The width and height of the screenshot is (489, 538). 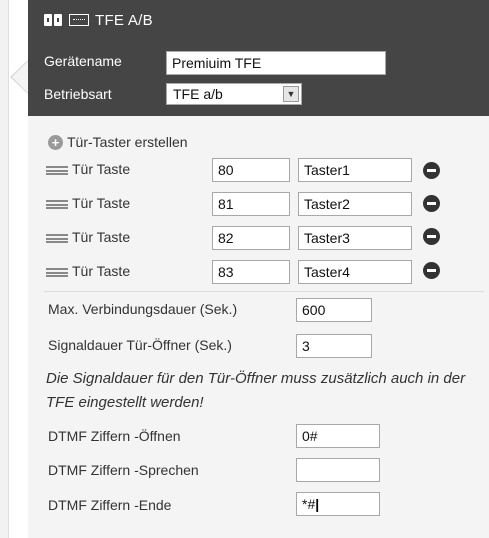 What do you see at coordinates (251, 170) in the screenshot?
I see `key-number-input: 80` at bounding box center [251, 170].